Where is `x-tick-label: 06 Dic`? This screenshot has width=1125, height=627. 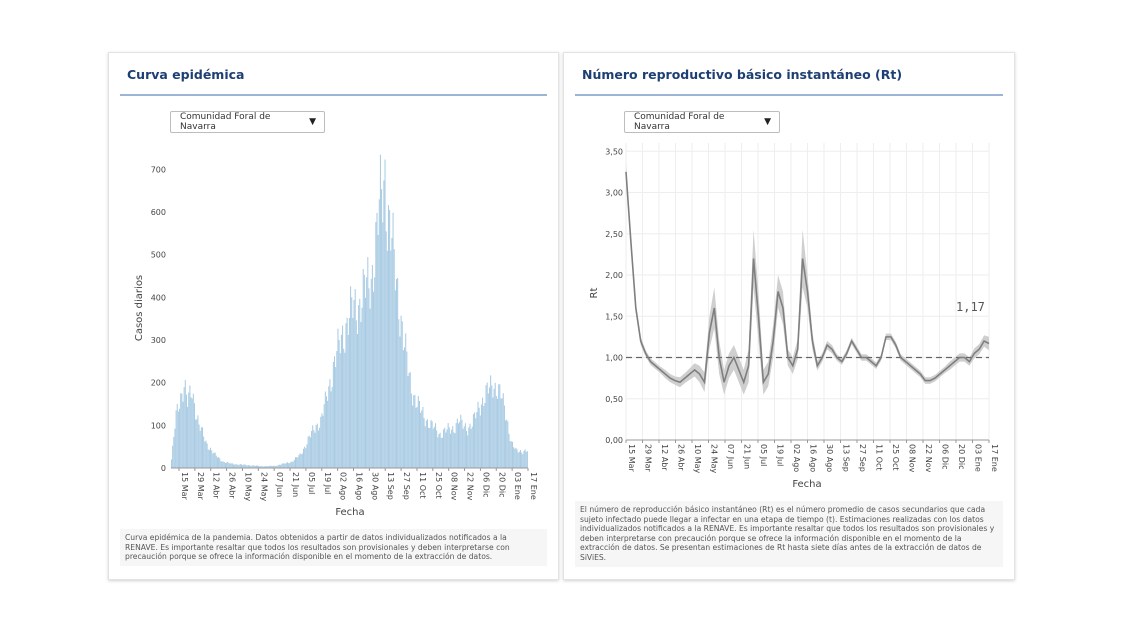
x-tick-label: 06 Dic is located at coordinates (945, 457).